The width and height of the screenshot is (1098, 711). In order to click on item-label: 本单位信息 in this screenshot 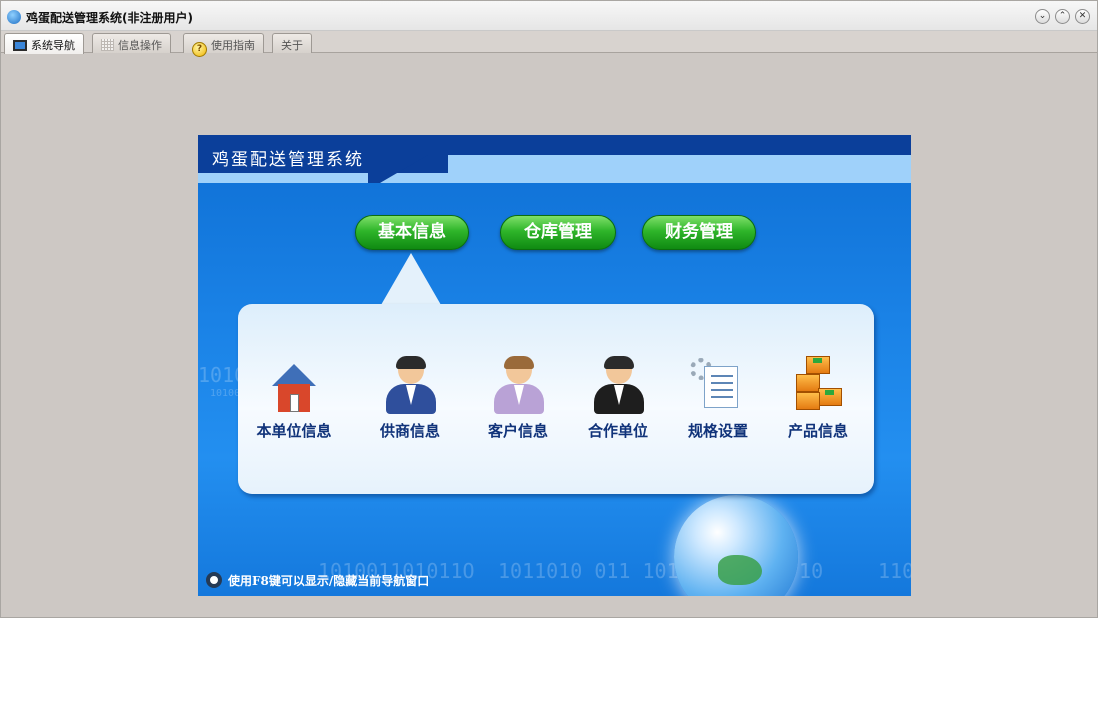, I will do `click(294, 431)`.